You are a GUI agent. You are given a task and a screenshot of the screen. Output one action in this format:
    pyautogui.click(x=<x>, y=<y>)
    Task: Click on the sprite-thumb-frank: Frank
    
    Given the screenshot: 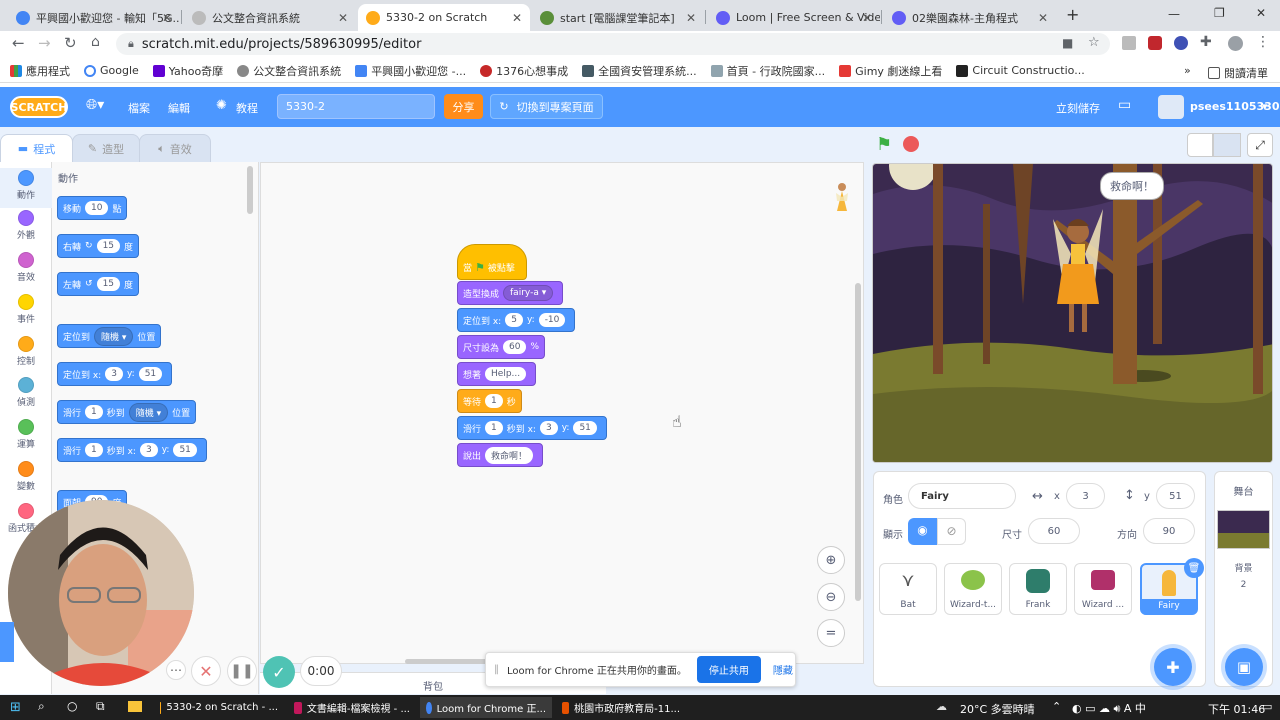 What is the action you would take?
    pyautogui.click(x=1038, y=589)
    